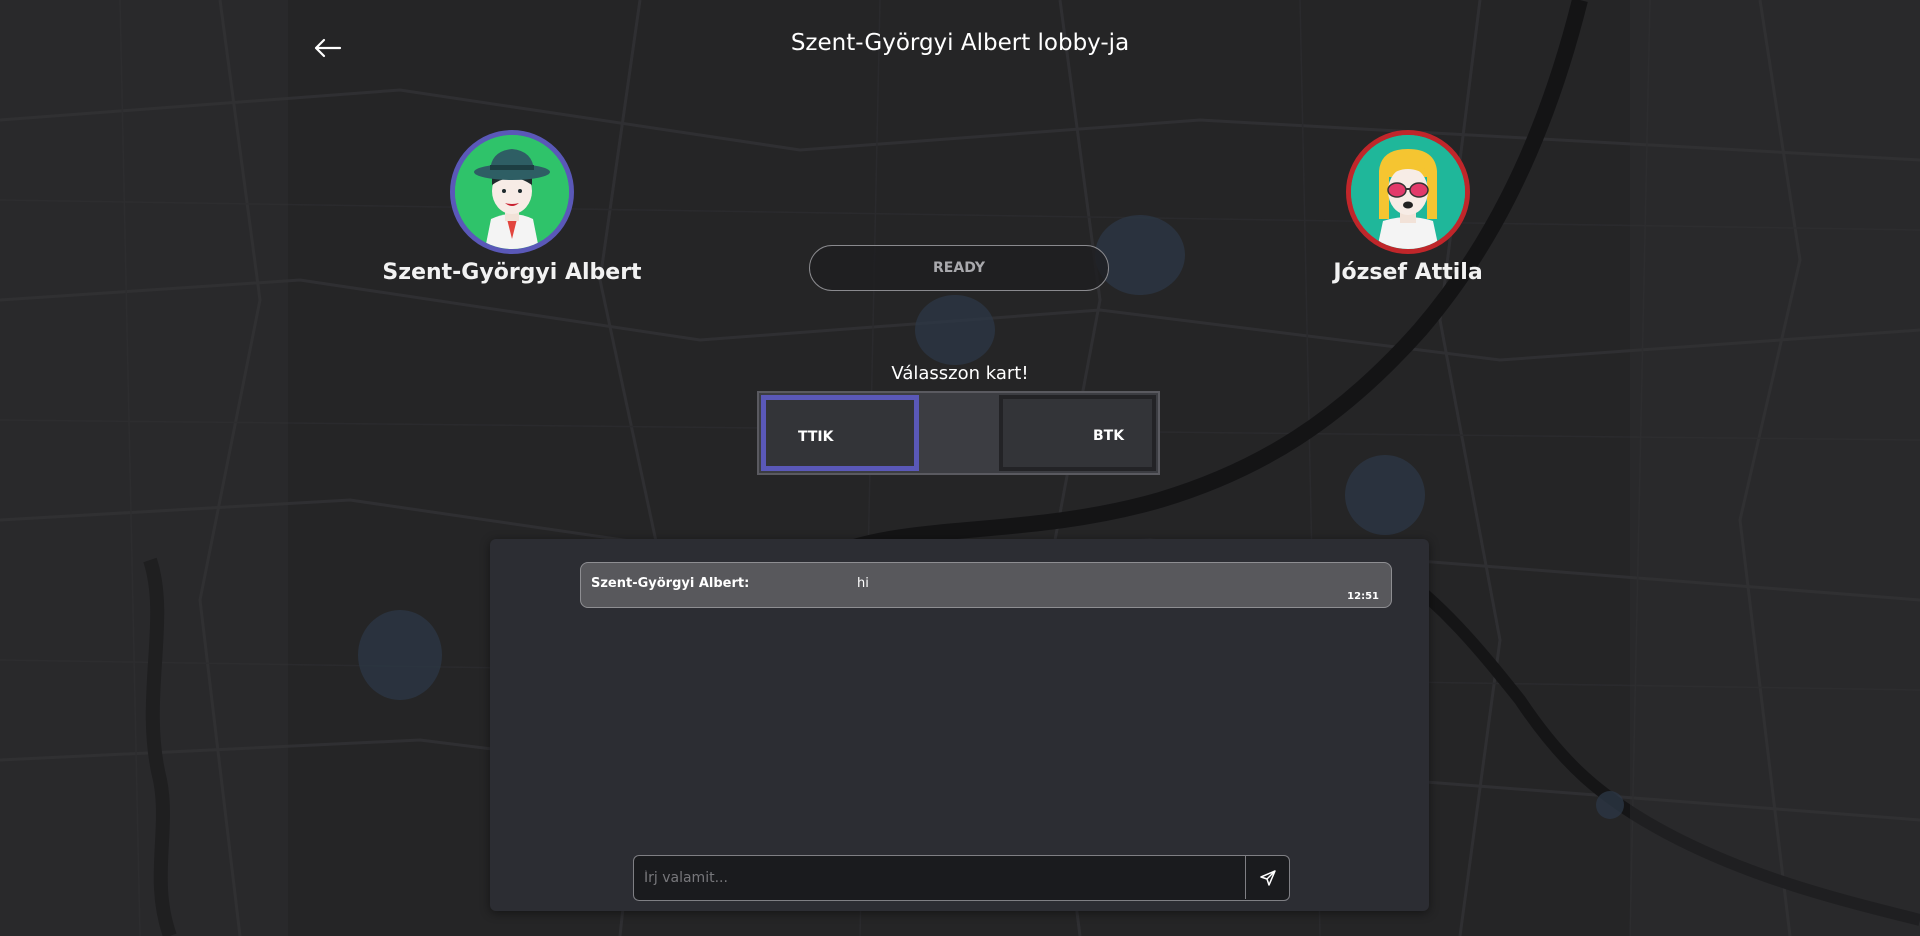 This screenshot has width=1920, height=936. I want to click on message-time: 12:51, so click(1363, 596).